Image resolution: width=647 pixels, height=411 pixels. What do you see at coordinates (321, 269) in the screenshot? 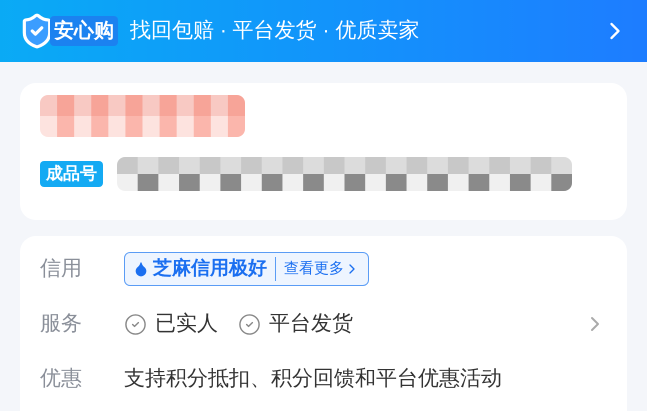
I see `more-link: 查看更多` at bounding box center [321, 269].